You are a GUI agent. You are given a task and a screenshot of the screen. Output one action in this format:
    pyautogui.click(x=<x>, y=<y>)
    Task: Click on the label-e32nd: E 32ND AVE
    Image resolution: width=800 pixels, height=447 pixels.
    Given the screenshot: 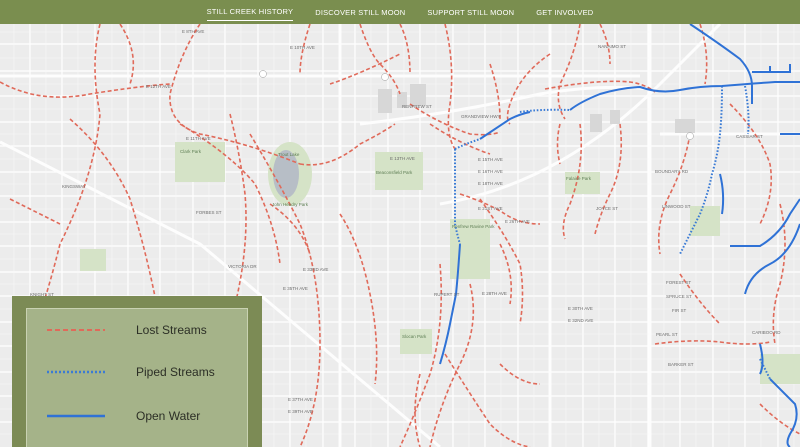 What is the action you would take?
    pyautogui.click(x=581, y=320)
    